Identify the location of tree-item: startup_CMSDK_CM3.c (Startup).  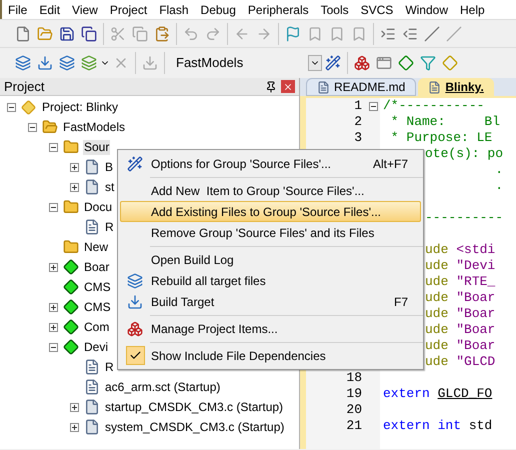
(194, 407).